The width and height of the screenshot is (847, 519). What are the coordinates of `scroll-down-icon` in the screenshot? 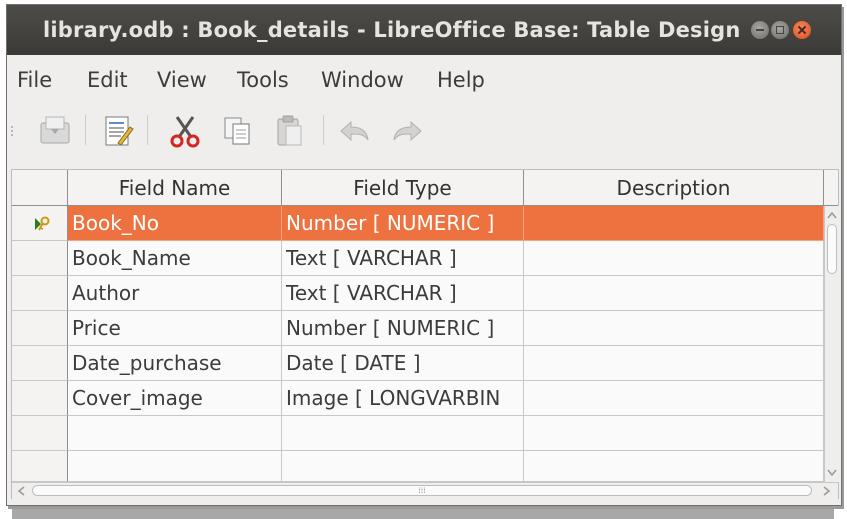 It's located at (832, 473).